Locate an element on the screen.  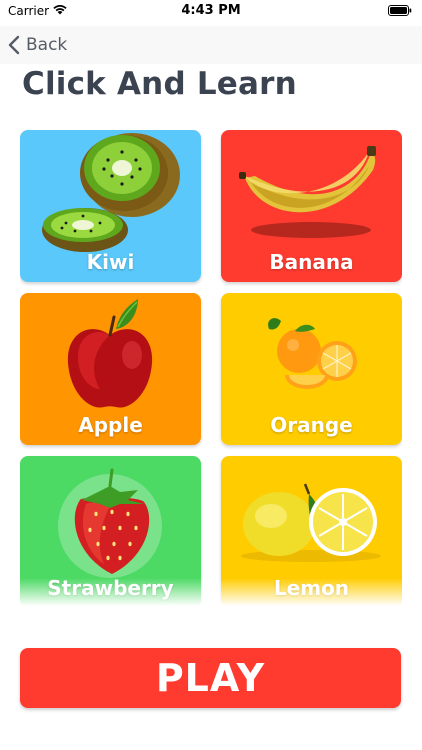
fruit-tile-apple: Apple is located at coordinates (110, 369).